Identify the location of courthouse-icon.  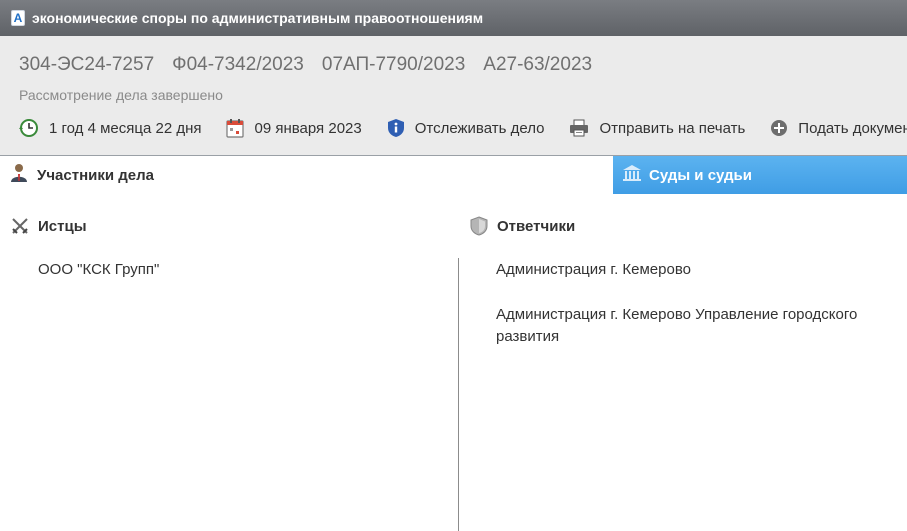
(632, 175).